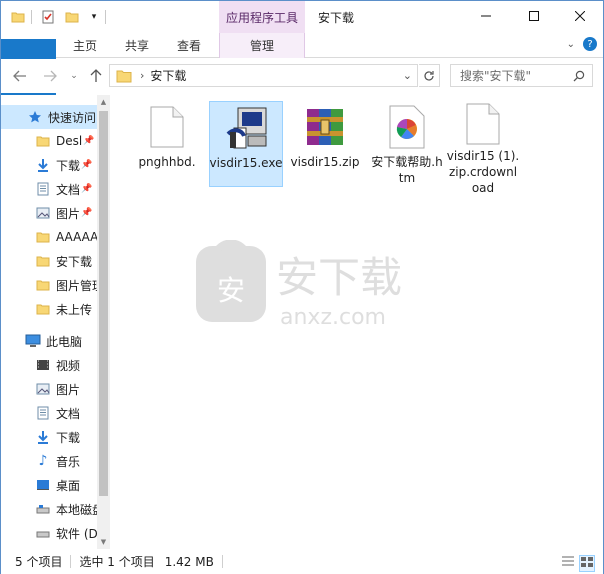 The width and height of the screenshot is (604, 574). What do you see at coordinates (483, 148) in the screenshot?
I see `file-item: visdir15 (1).zip.crdownload` at bounding box center [483, 148].